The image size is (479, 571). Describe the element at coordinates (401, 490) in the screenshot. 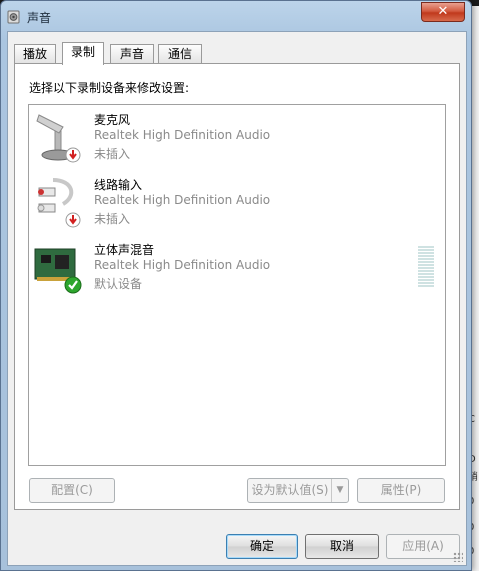

I see `properties-button: 属性(P)` at that location.